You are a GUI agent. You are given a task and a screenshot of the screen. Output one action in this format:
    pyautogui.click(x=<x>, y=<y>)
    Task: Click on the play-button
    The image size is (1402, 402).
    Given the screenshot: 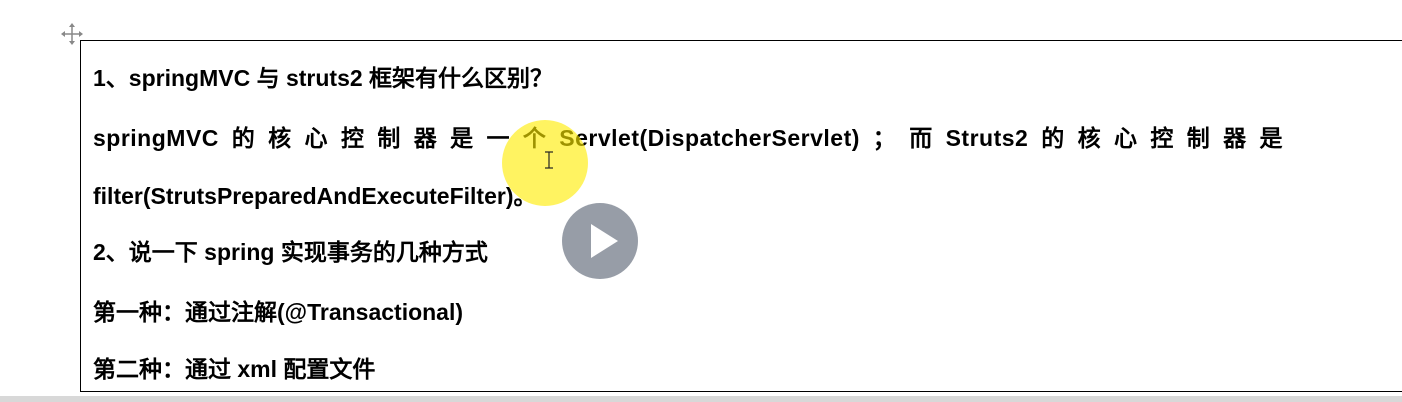 What is the action you would take?
    pyautogui.click(x=600, y=241)
    